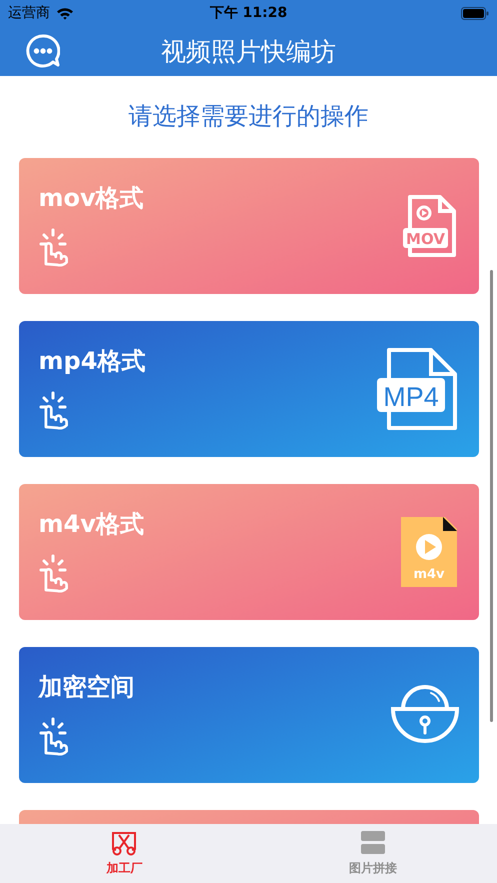 This screenshot has width=497, height=883. Describe the element at coordinates (248, 226) in the screenshot. I see `option-card: mov格式 MOV` at that location.